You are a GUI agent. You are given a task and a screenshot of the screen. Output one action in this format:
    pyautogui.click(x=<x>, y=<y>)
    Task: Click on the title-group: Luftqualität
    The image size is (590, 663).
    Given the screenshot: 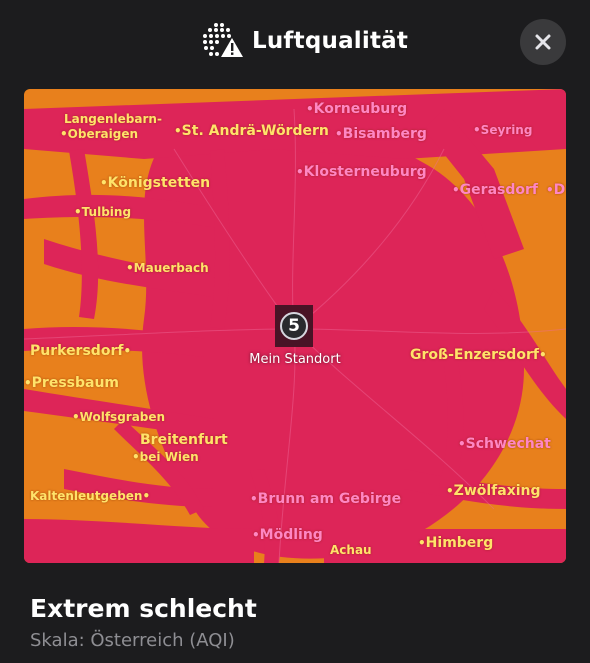 What is the action you would take?
    pyautogui.click(x=305, y=41)
    